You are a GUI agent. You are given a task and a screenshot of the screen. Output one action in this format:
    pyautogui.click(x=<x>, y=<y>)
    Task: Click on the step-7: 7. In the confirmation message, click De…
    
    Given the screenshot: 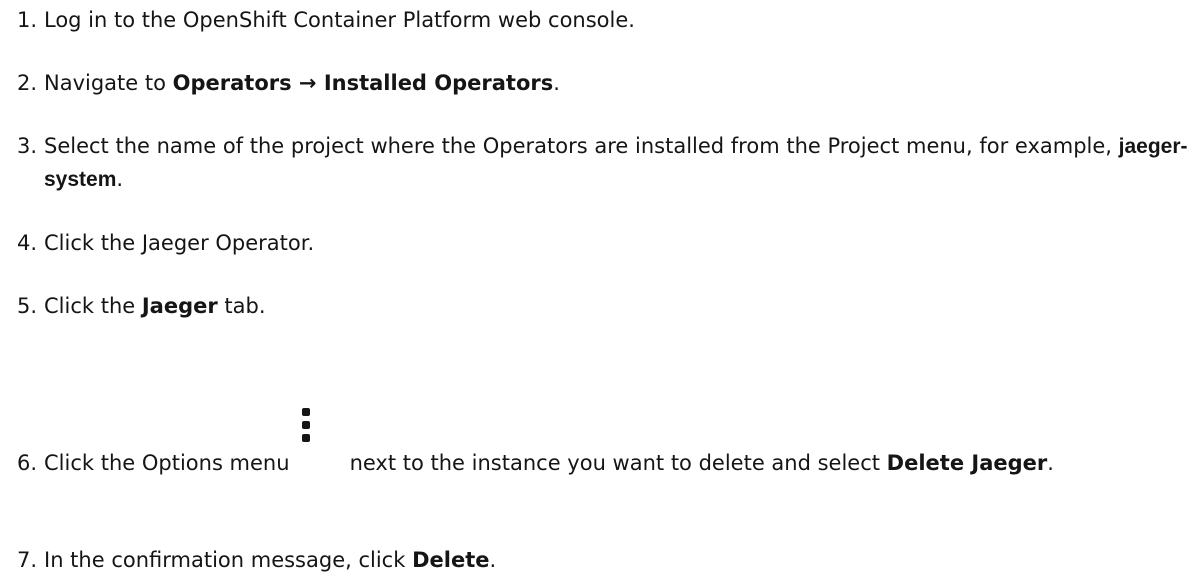 What is the action you would take?
    pyautogui.click(x=599, y=560)
    